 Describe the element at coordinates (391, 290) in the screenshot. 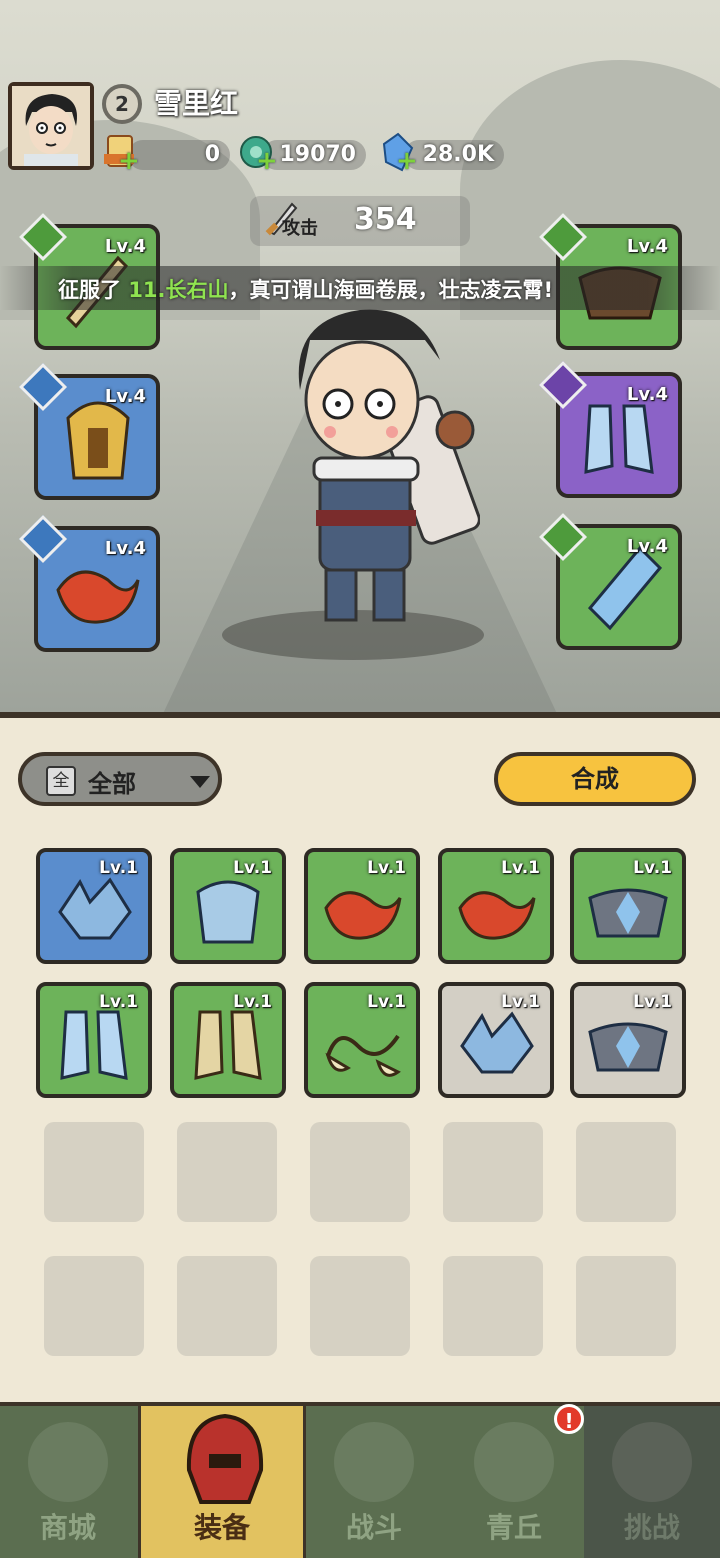

I see `banner-suffix: ，真可谓山海画卷展，壮志凌云霄!` at that location.